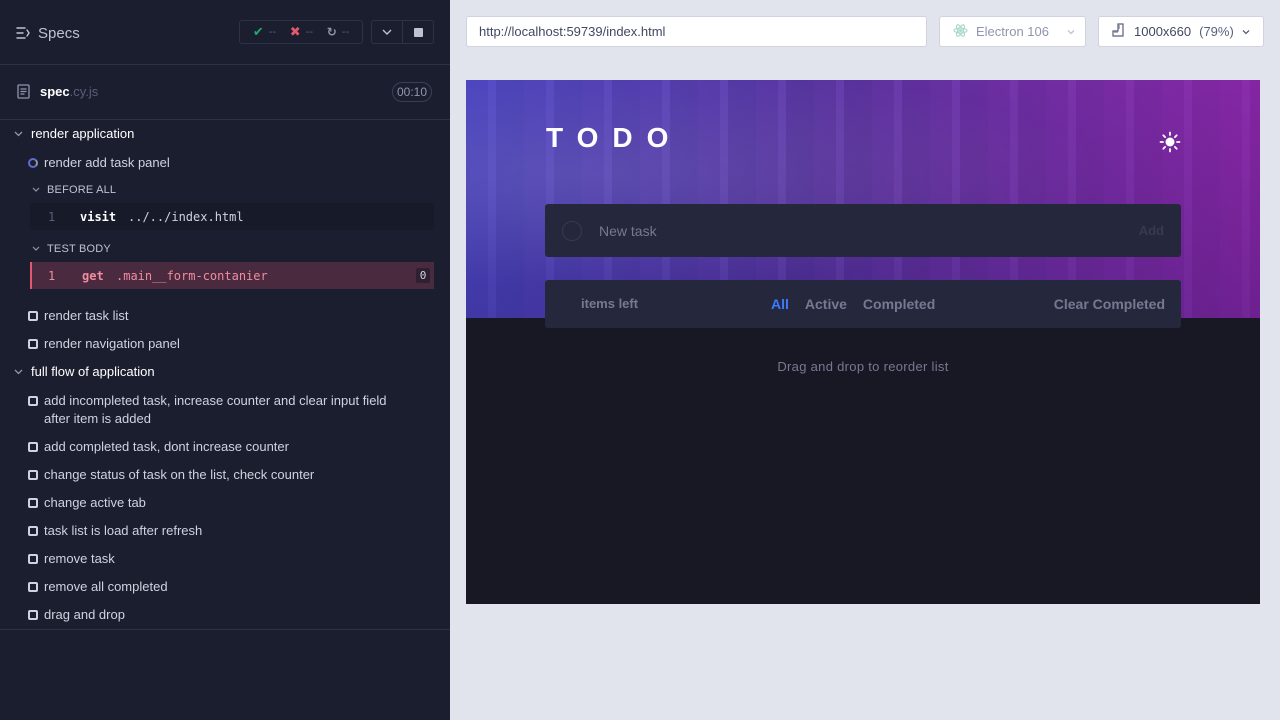 Image resolution: width=1280 pixels, height=720 pixels. I want to click on document-icon, so click(23, 94).